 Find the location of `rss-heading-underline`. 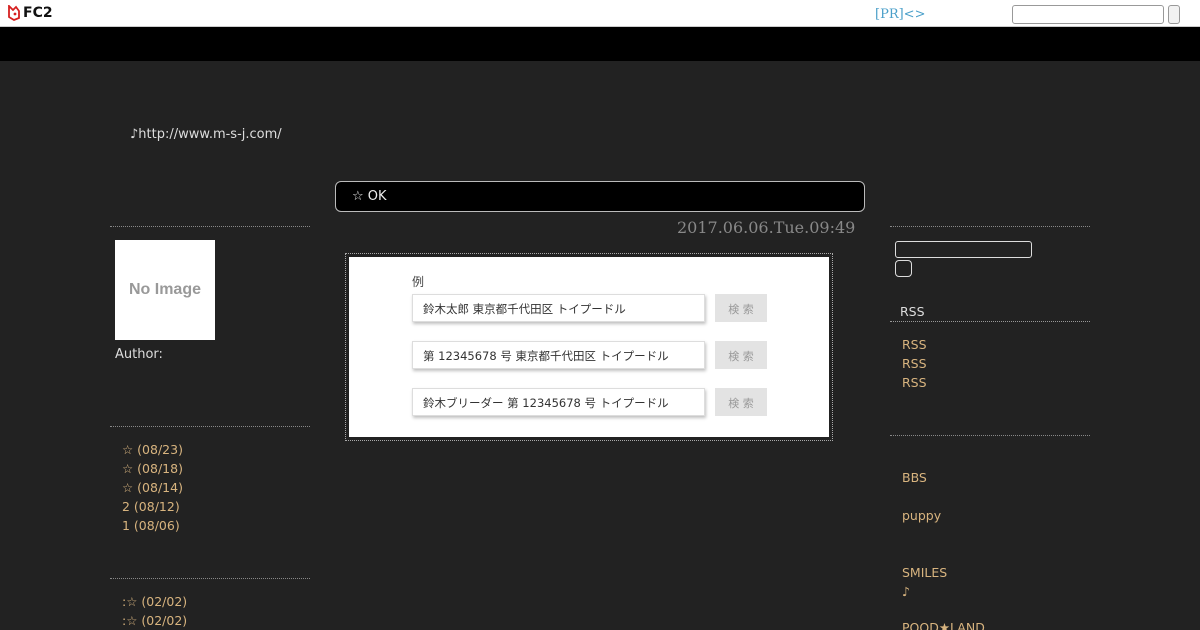

rss-heading-underline is located at coordinates (990, 321).